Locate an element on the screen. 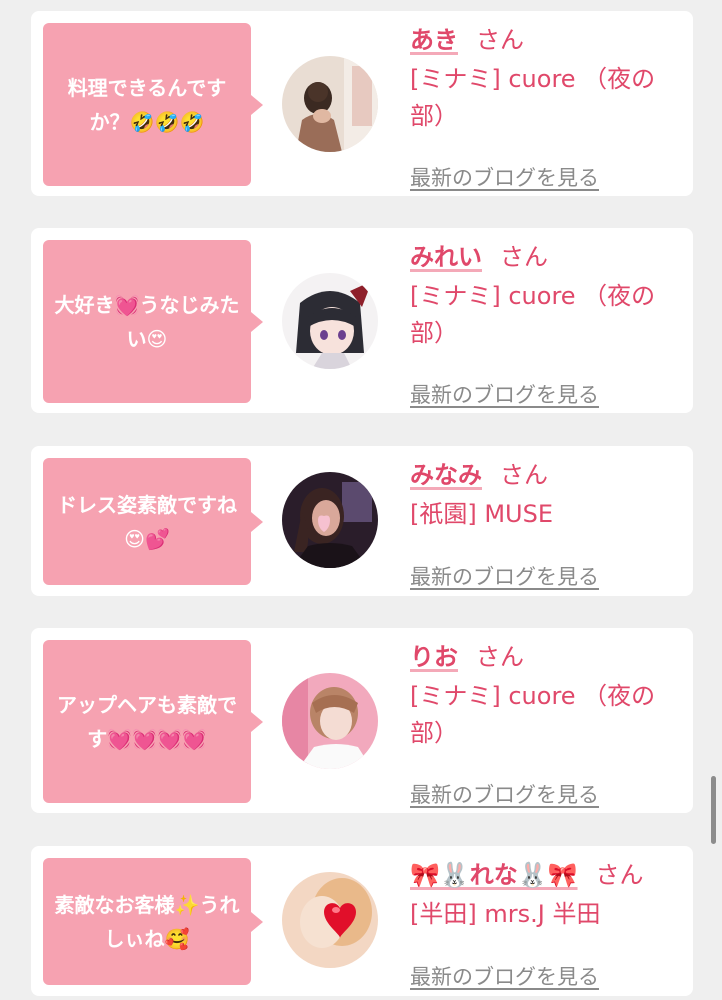 The height and width of the screenshot is (1000, 722). comment-bubble: ドレス姿素敵ですね😍💕 is located at coordinates (153, 521).